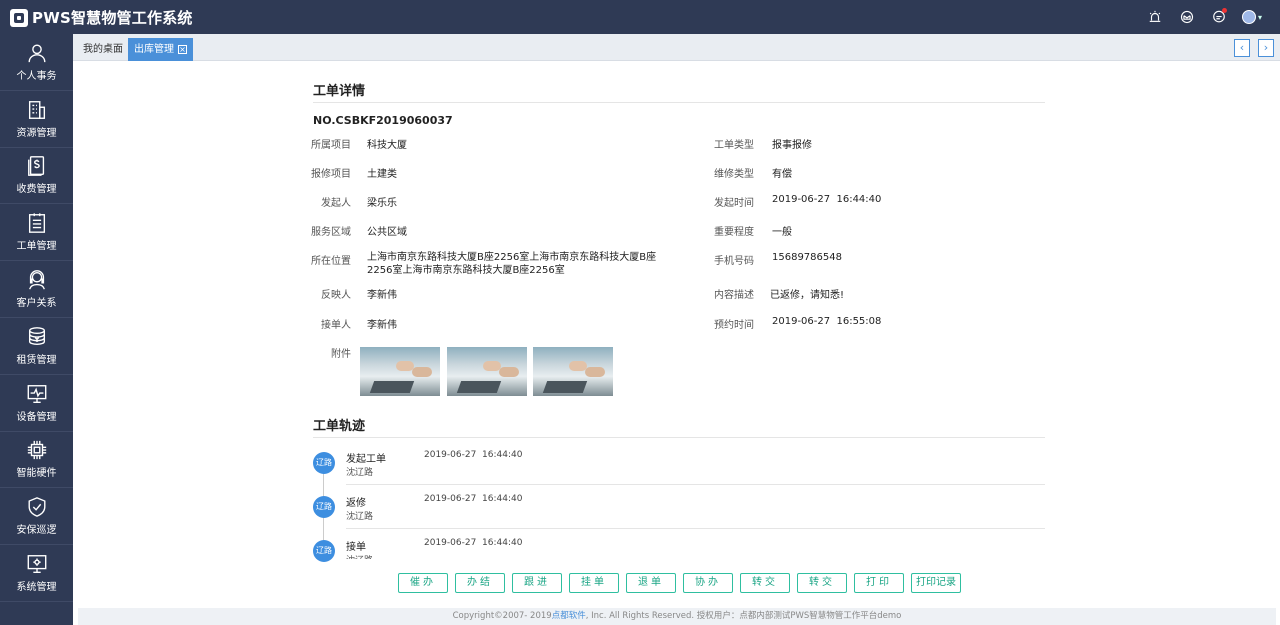 The width and height of the screenshot is (1280, 625). I want to click on app-title: PWS智慧物管工作系统, so click(112, 18).